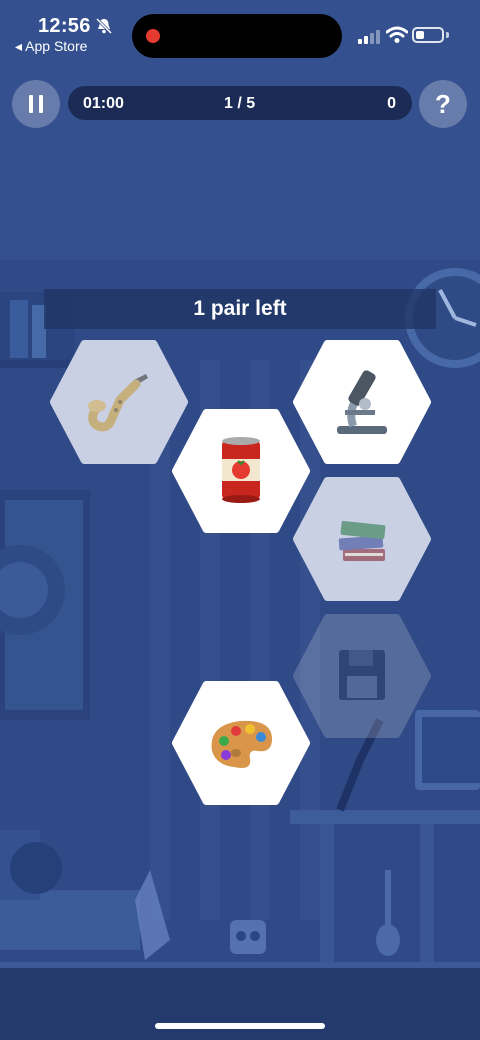  Describe the element at coordinates (64, 26) in the screenshot. I see `clock-time: 12:56` at that location.